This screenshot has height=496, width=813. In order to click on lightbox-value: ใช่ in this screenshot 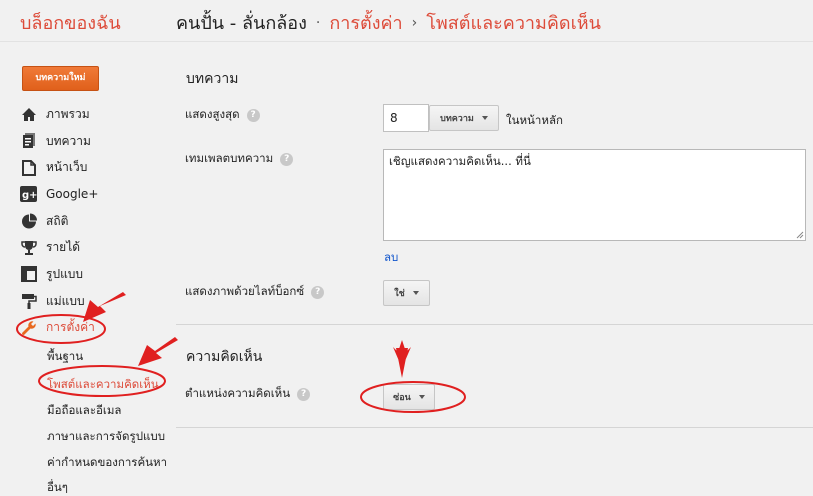, I will do `click(399, 294)`.